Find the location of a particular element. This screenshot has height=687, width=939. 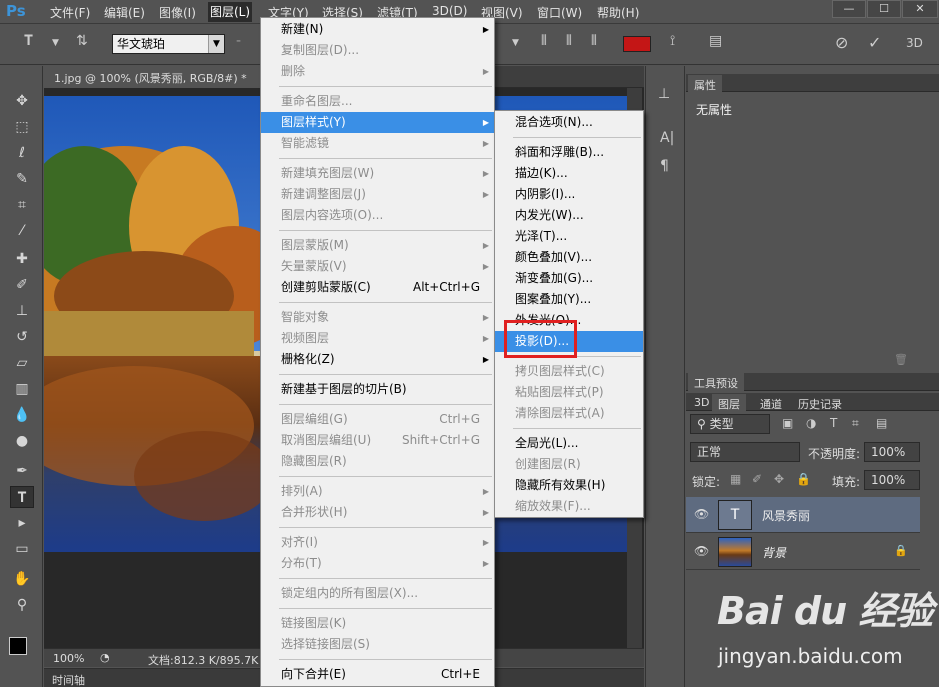

fill-input: 100% is located at coordinates (892, 480).